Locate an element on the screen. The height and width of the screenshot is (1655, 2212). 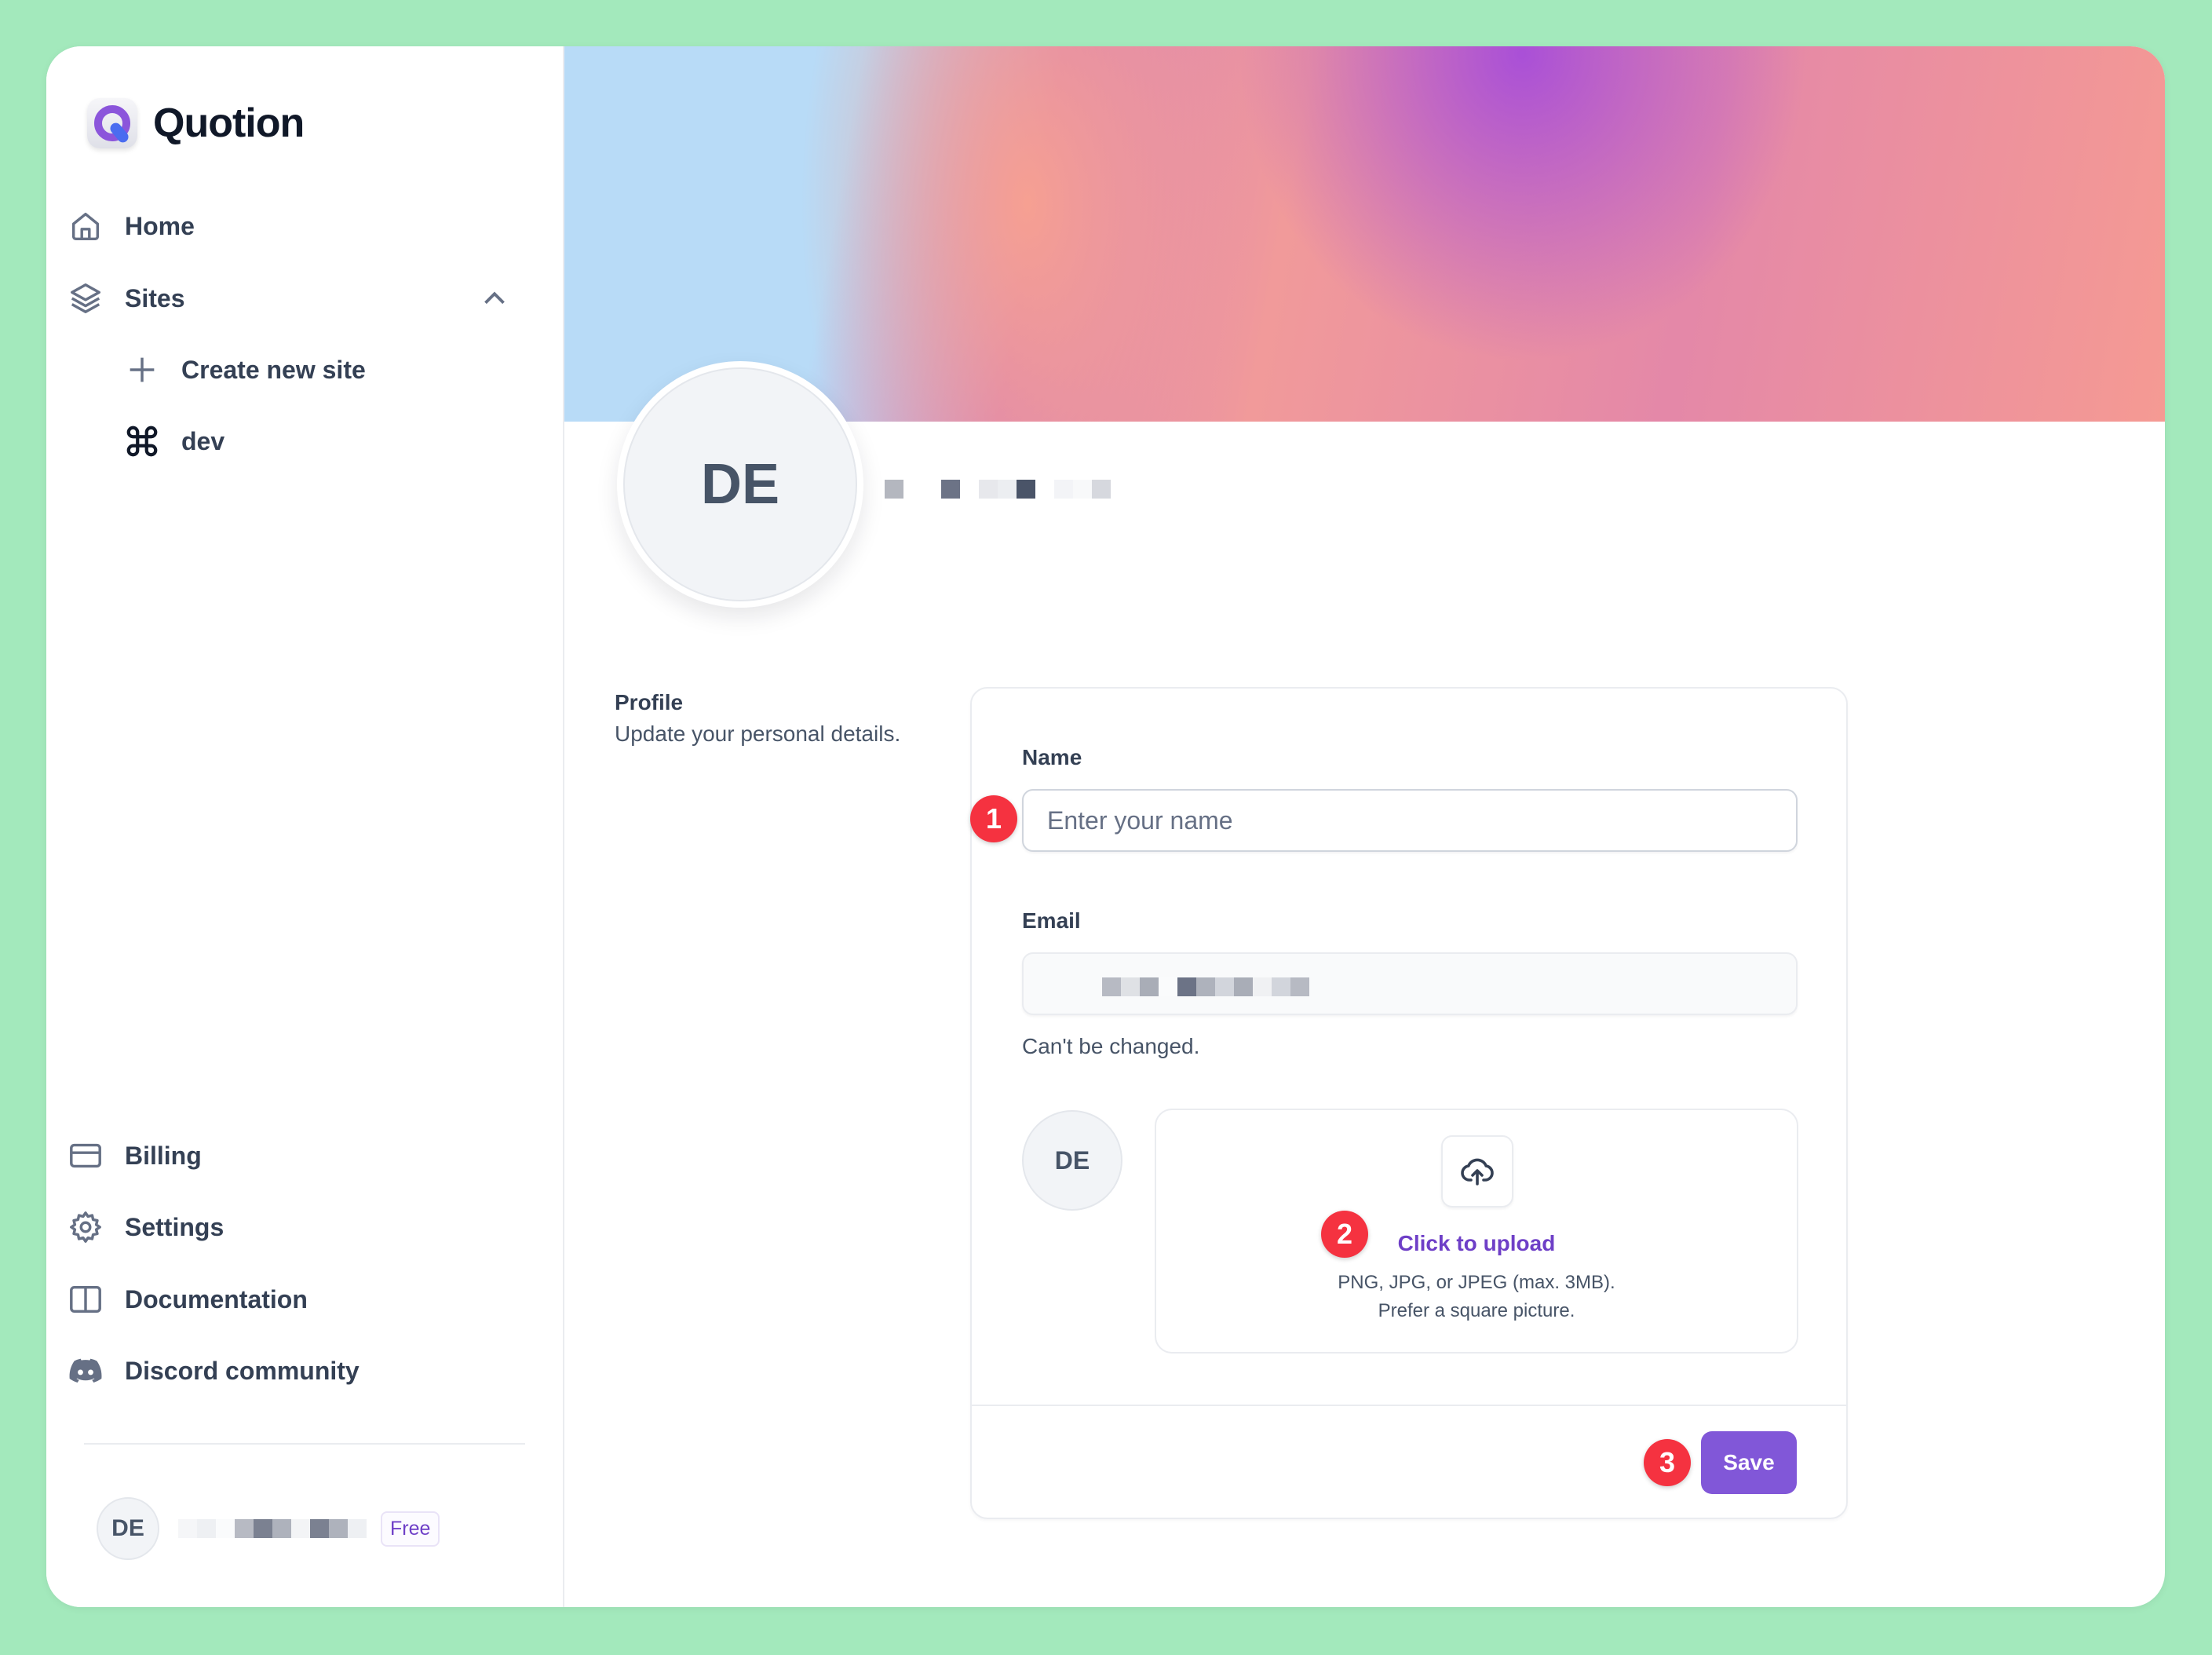
name-input is located at coordinates (1410, 820).